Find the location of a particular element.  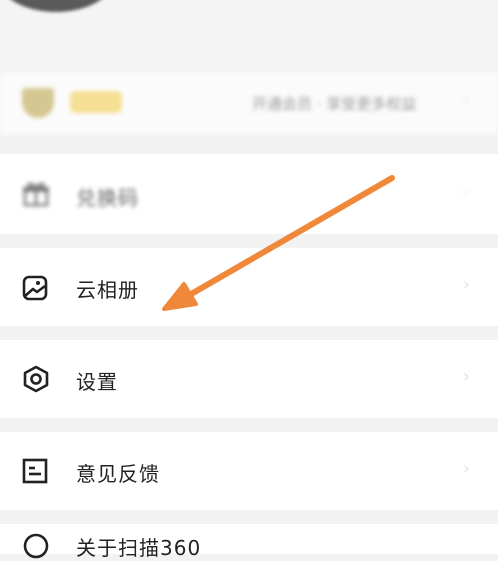

settings-hexagon-icon is located at coordinates (36, 379).